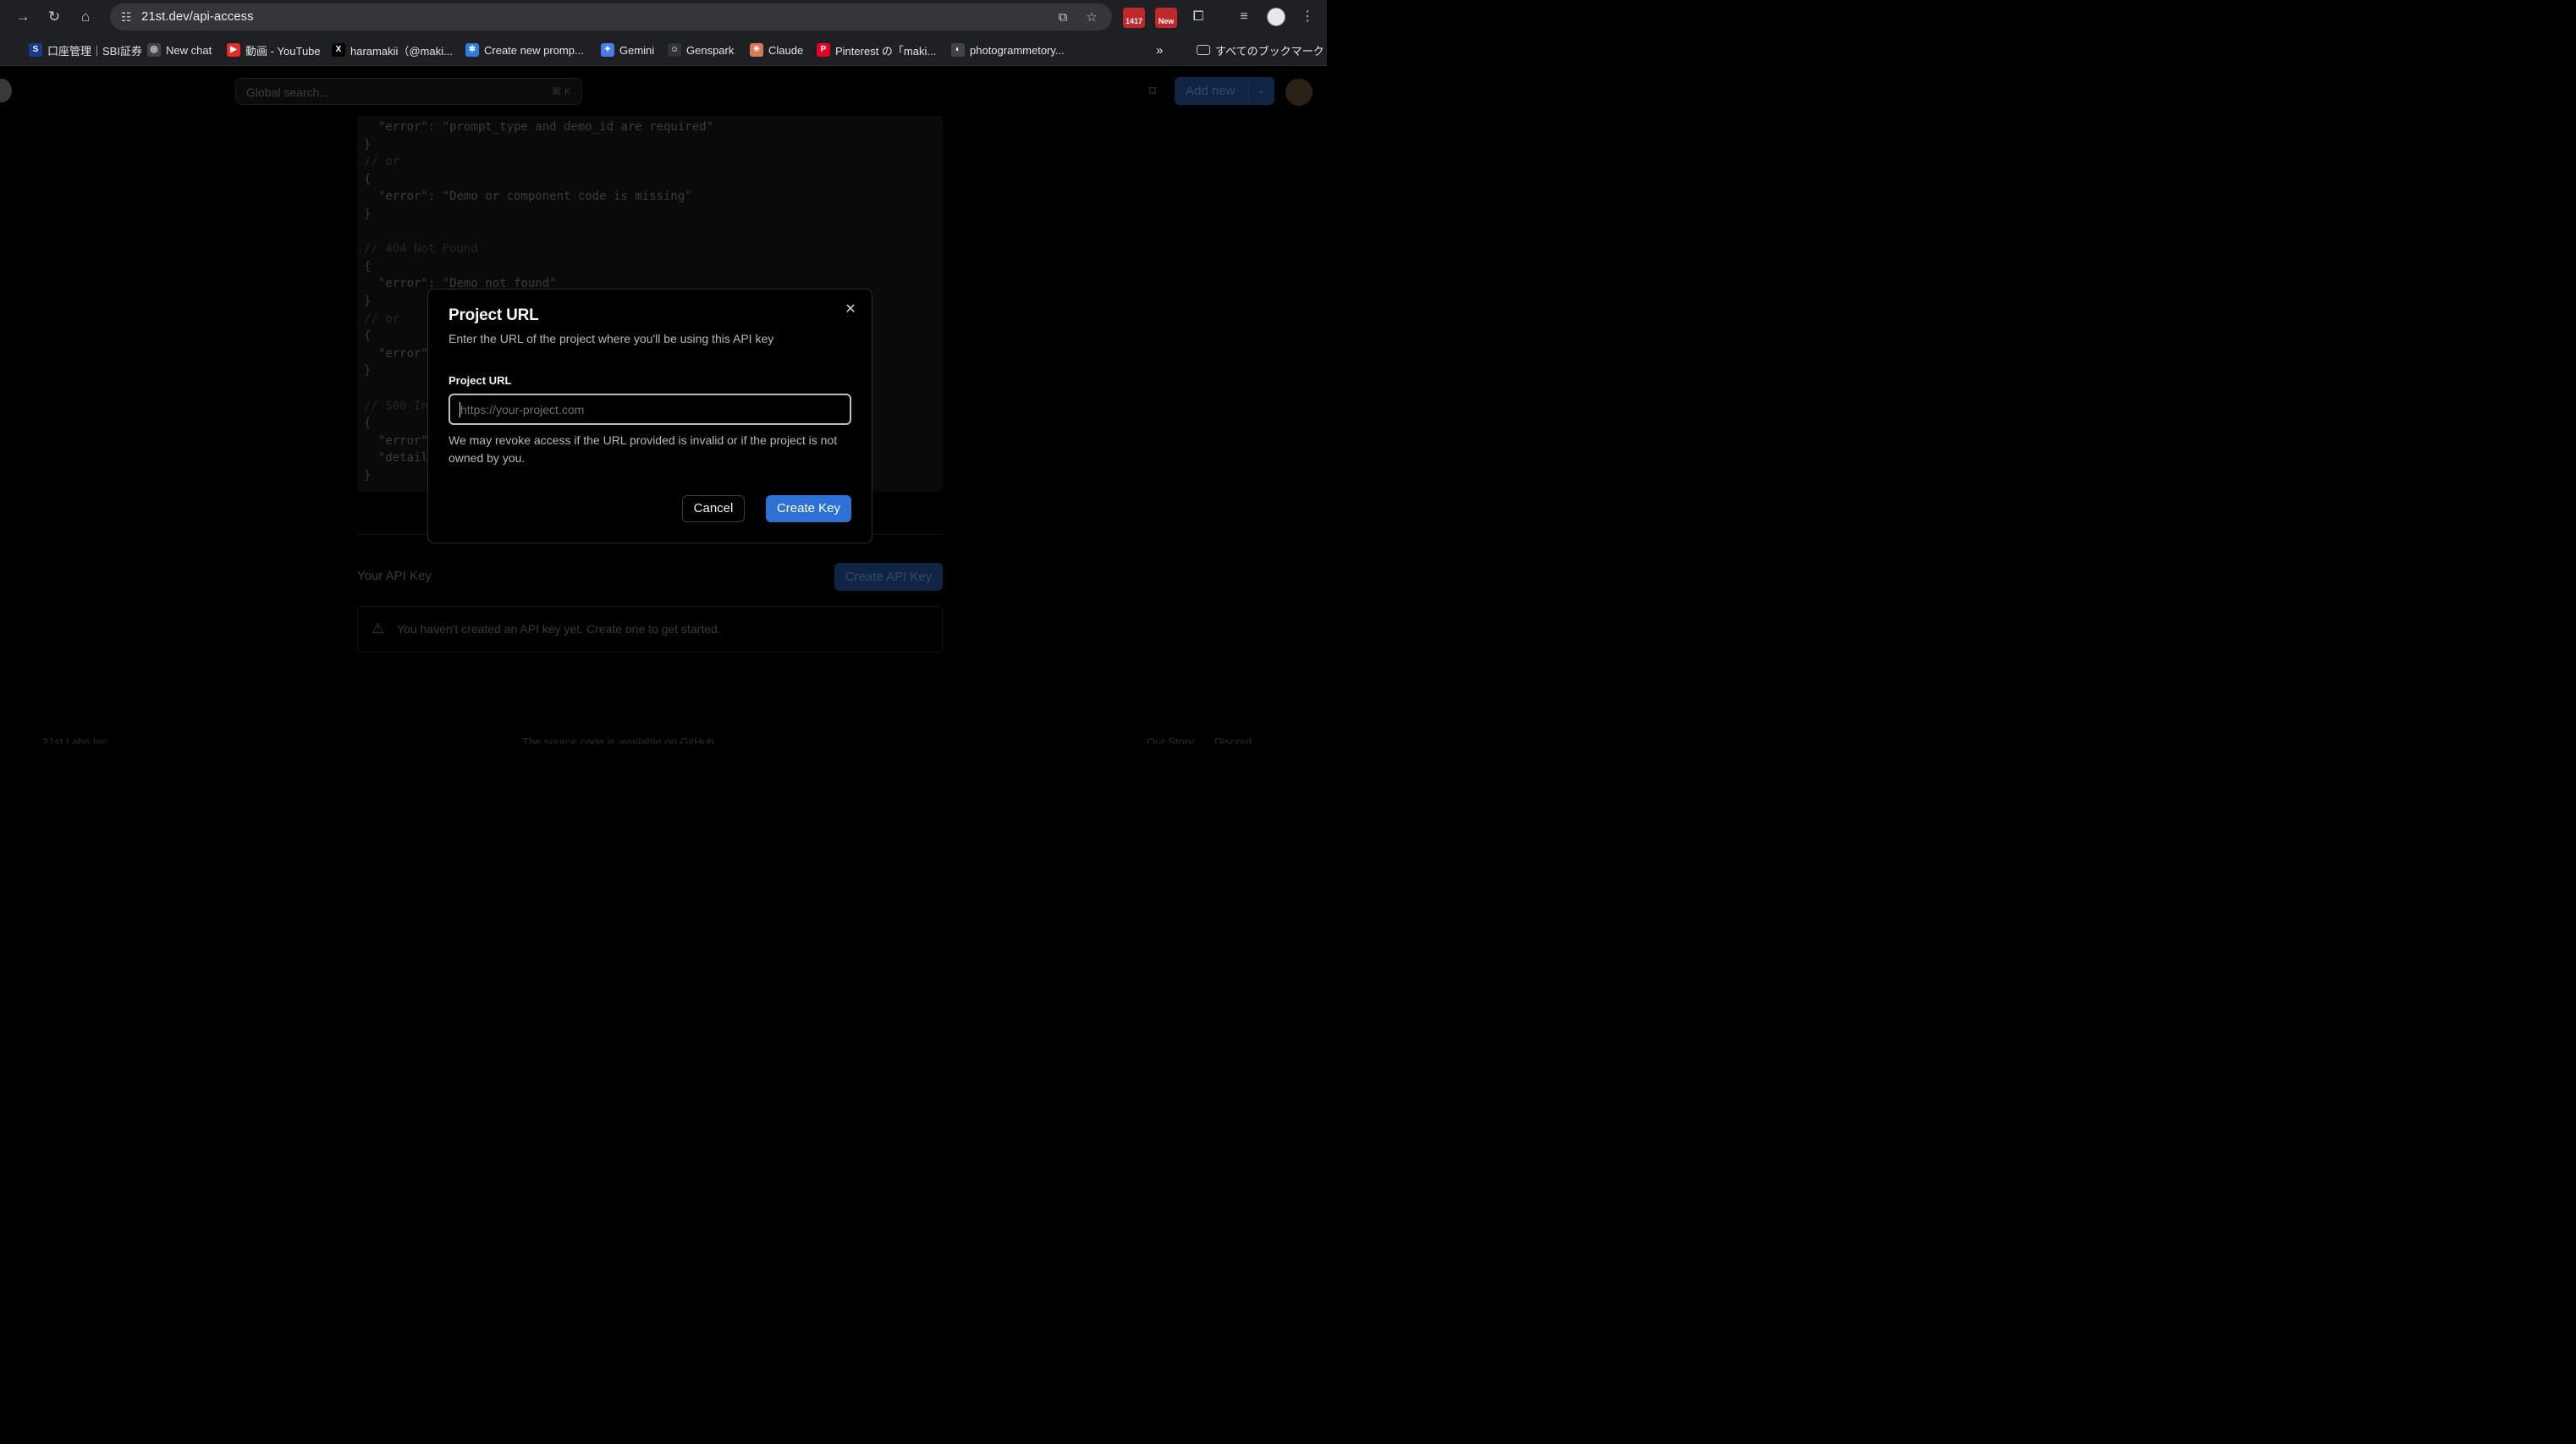 Image resolution: width=2576 pixels, height=1444 pixels. I want to click on extensions-puzzle-icon: ⧠, so click(1198, 17).